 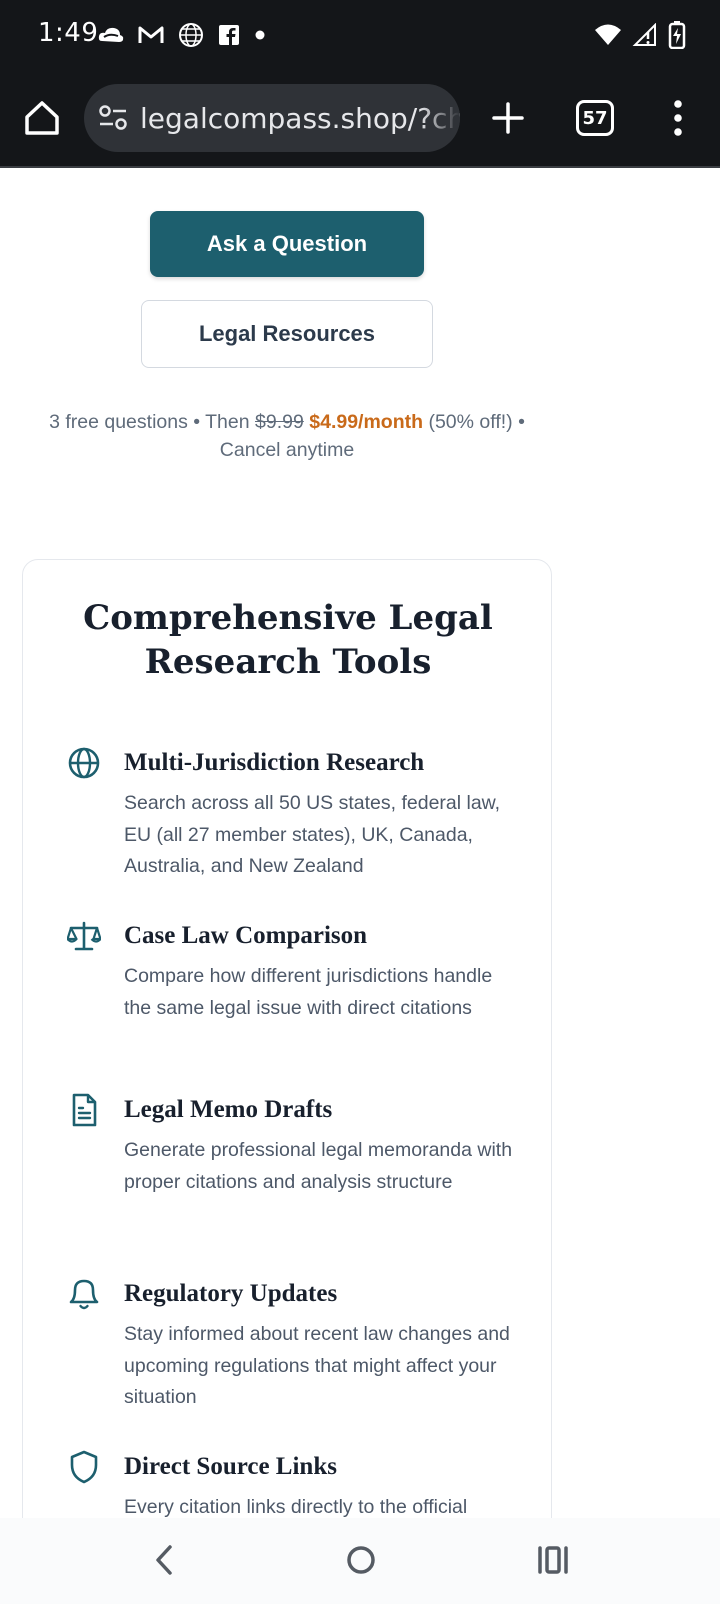 What do you see at coordinates (231, 1293) in the screenshot?
I see `feature-title: Regulatory Updates` at bounding box center [231, 1293].